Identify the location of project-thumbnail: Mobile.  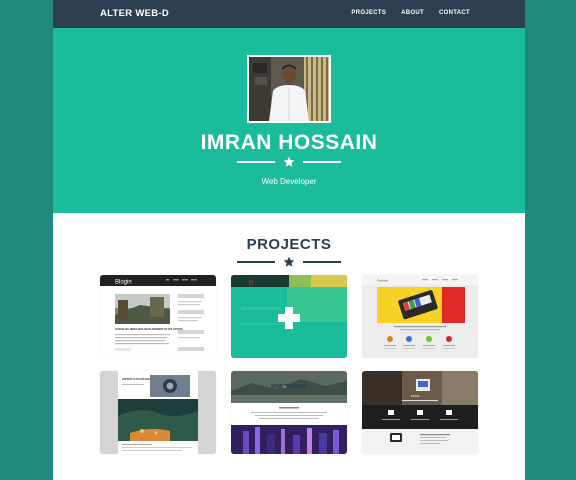
(420, 412).